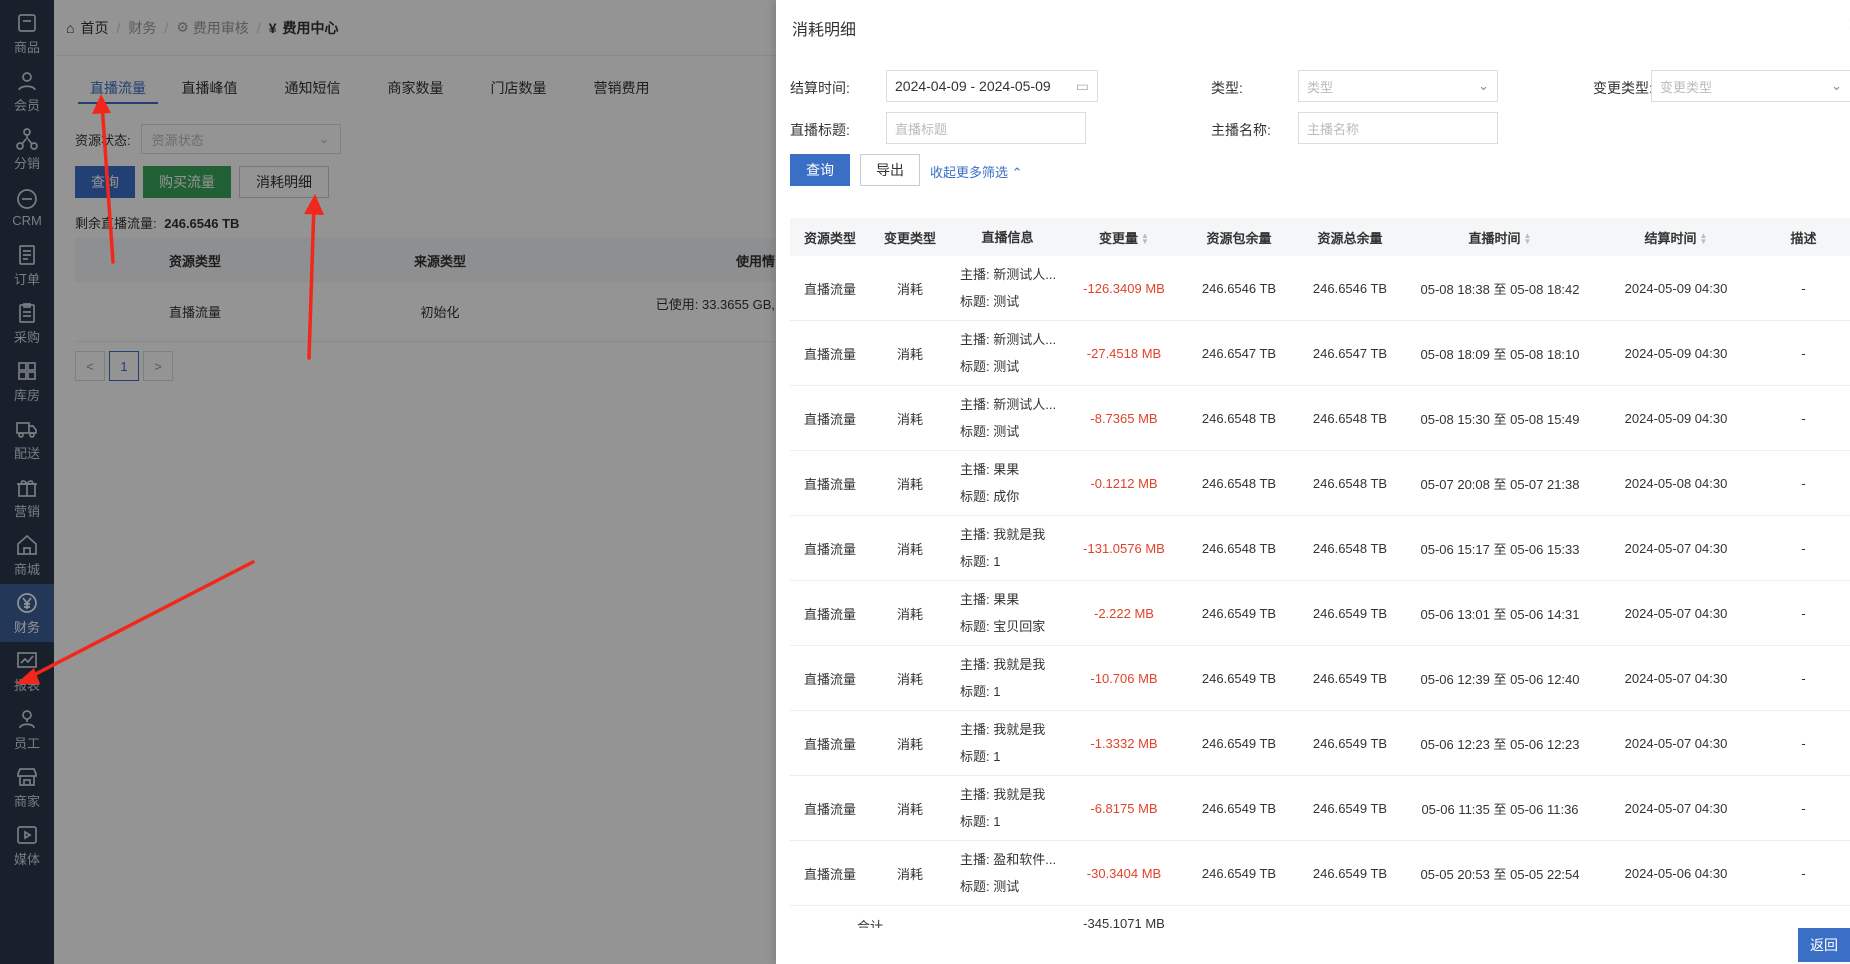 This screenshot has width=1850, height=964. I want to click on live-time-cell: 05-05 20:53 至 05-05 22:54, so click(1500, 874).